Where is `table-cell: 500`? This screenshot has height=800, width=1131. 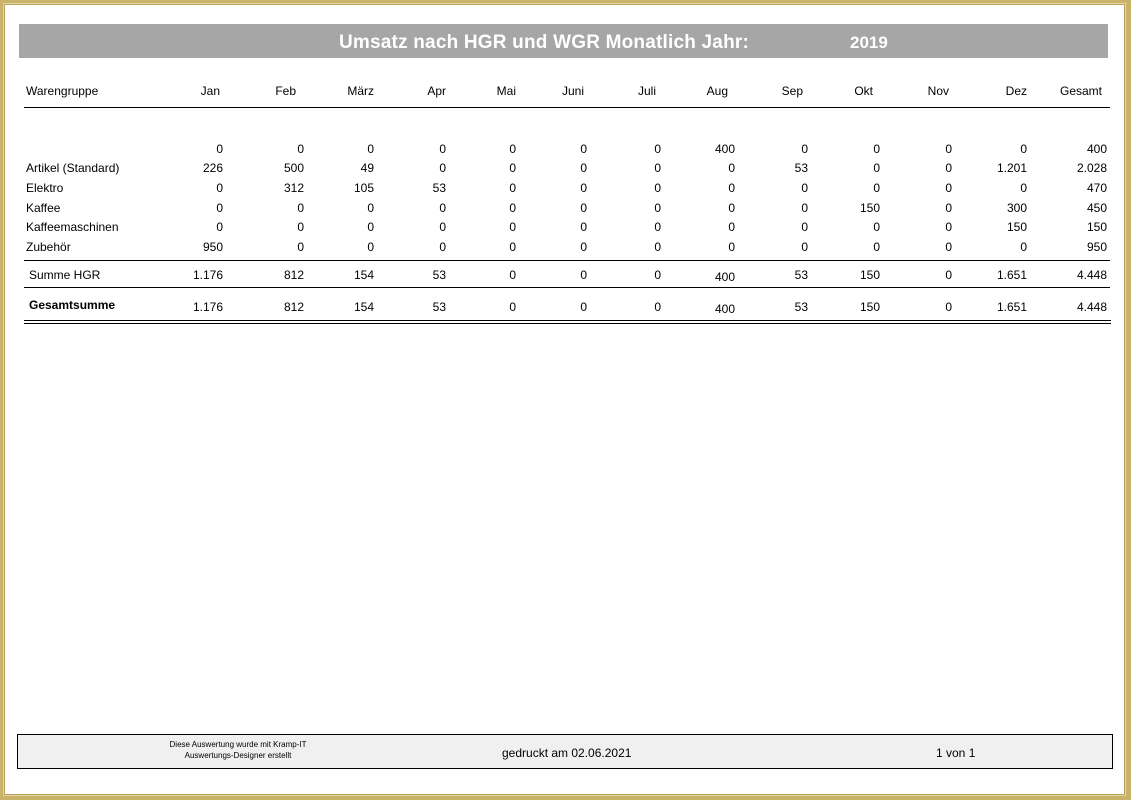
table-cell: 500 is located at coordinates (293, 168).